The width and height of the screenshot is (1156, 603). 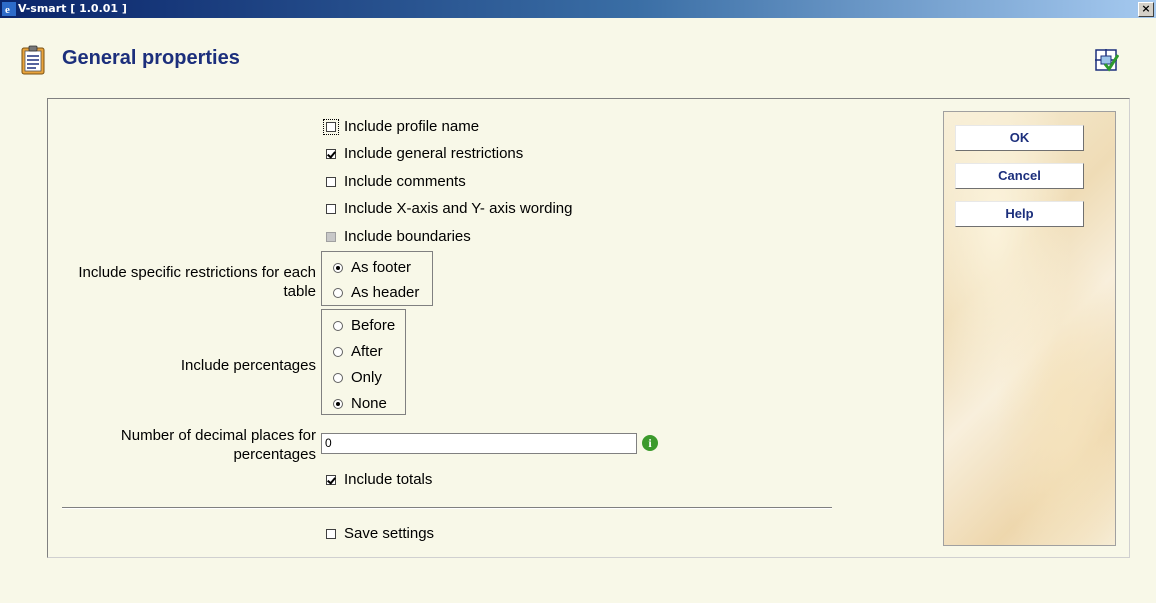 I want to click on radio-none: None, so click(x=360, y=403).